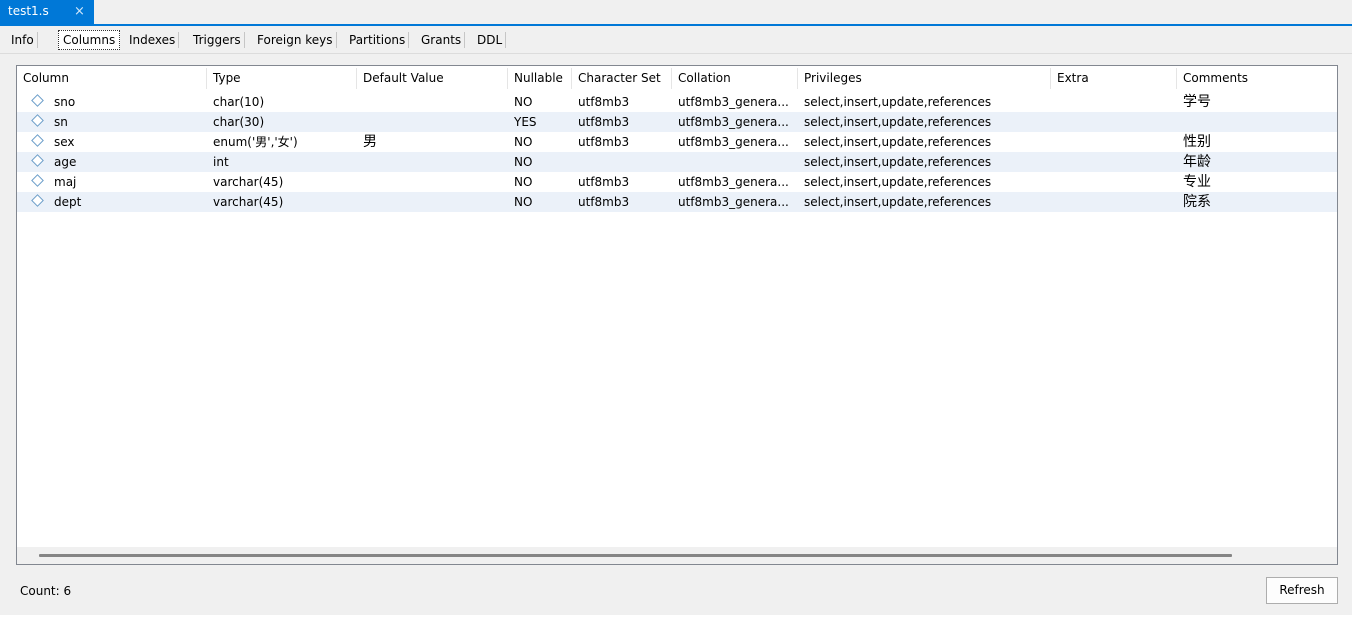 This screenshot has width=1352, height=618. I want to click on cell-comments: 年龄, so click(1197, 162).